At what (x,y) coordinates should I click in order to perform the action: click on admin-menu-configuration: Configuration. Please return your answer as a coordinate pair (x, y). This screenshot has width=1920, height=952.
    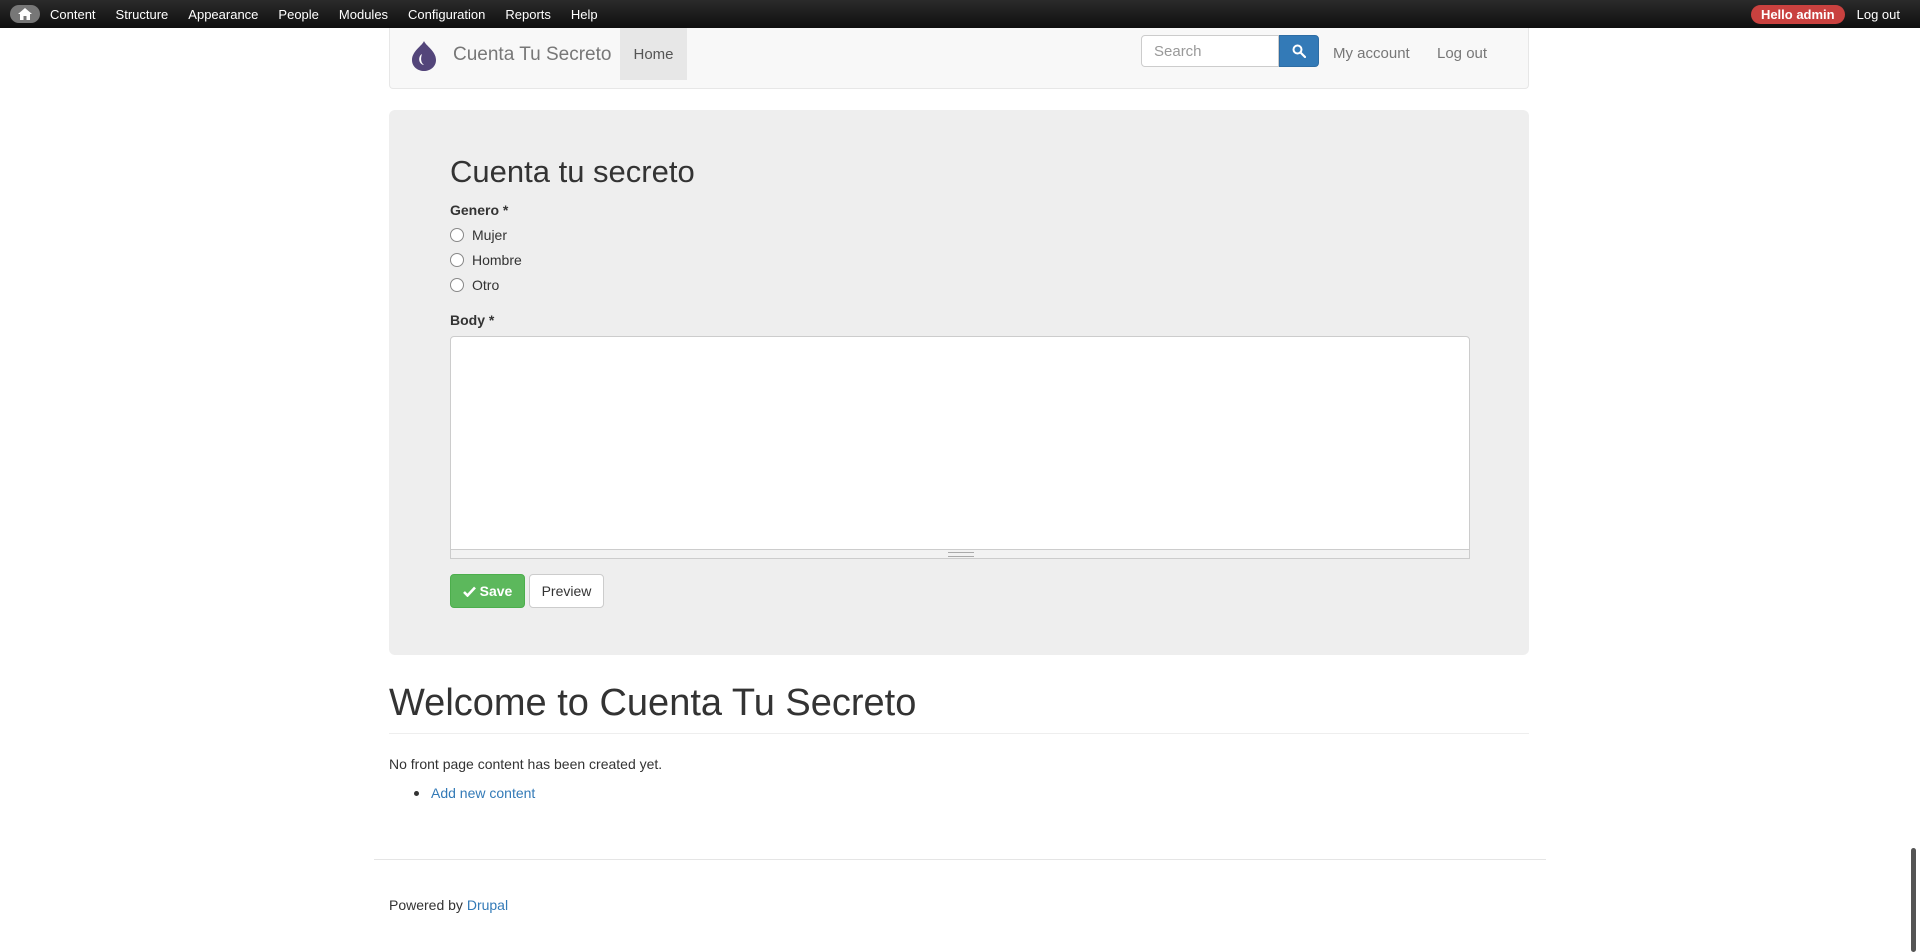
    Looking at the image, I should click on (446, 14).